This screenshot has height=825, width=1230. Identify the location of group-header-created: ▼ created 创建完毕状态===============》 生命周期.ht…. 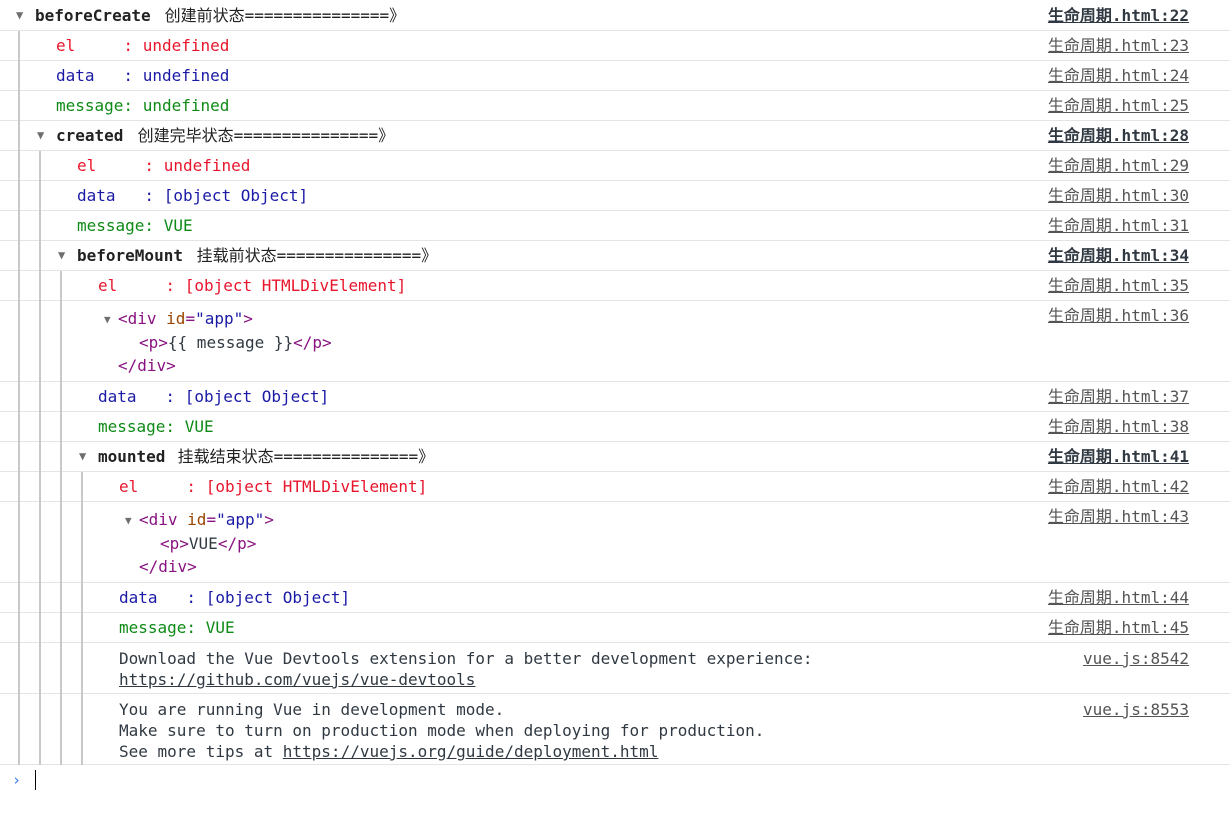
(615, 136).